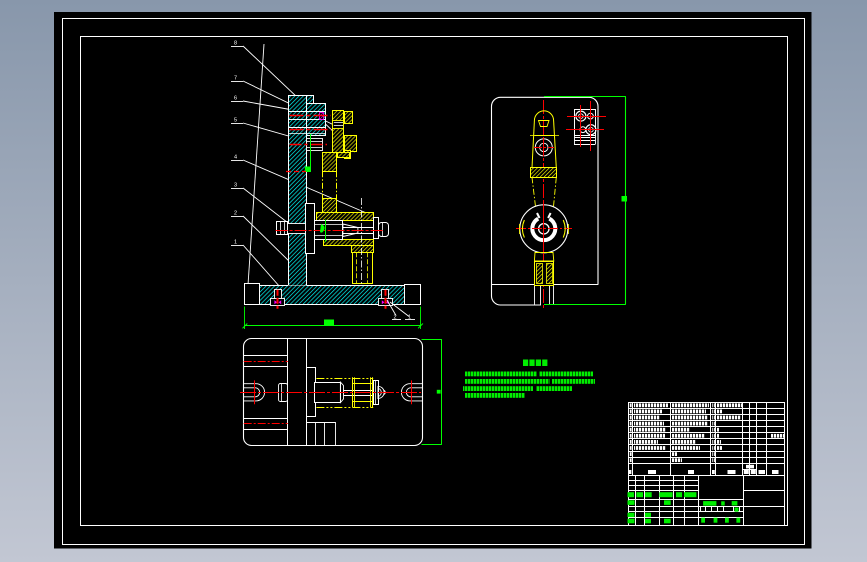  I want to click on svg-text: 8, so click(235, 44).